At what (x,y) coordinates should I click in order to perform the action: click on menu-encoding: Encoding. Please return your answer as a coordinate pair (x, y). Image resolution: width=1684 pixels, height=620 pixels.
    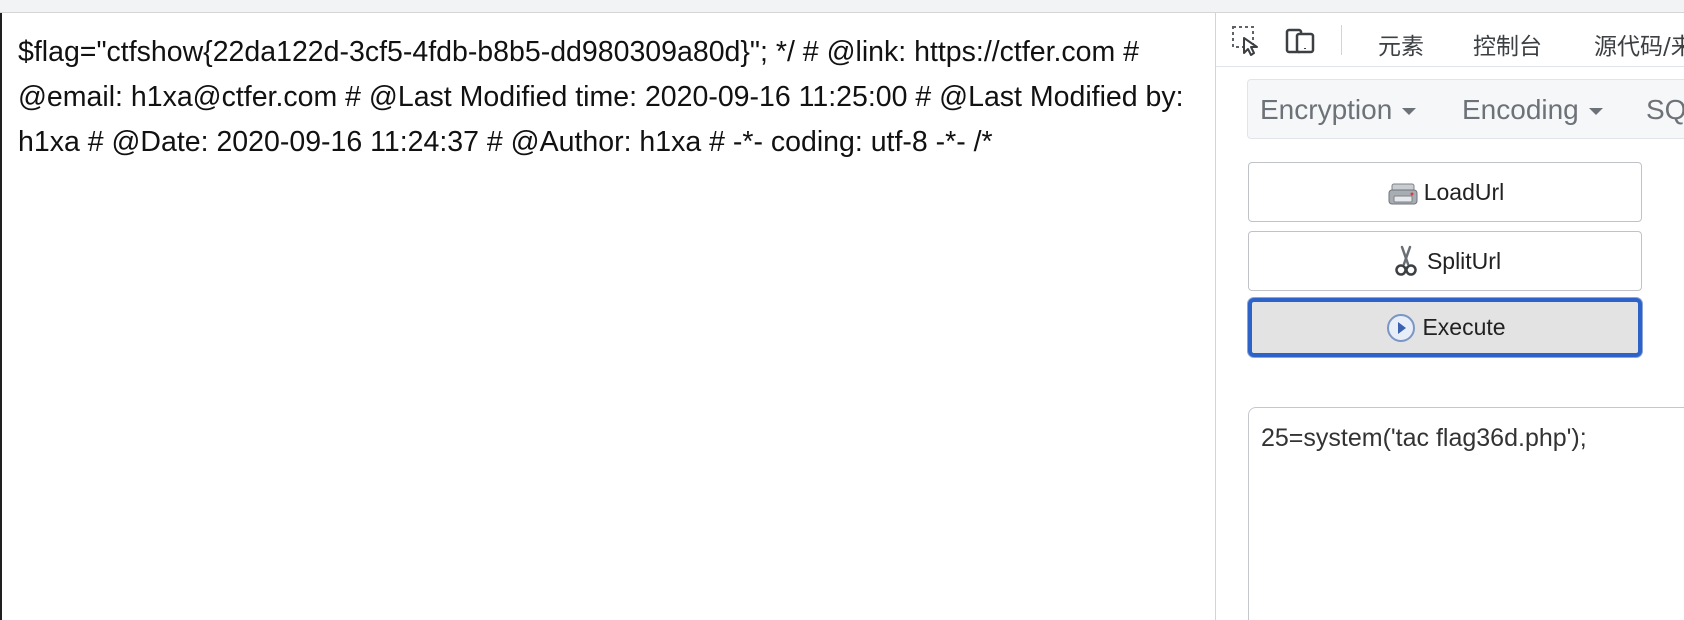
    Looking at the image, I should click on (1532, 110).